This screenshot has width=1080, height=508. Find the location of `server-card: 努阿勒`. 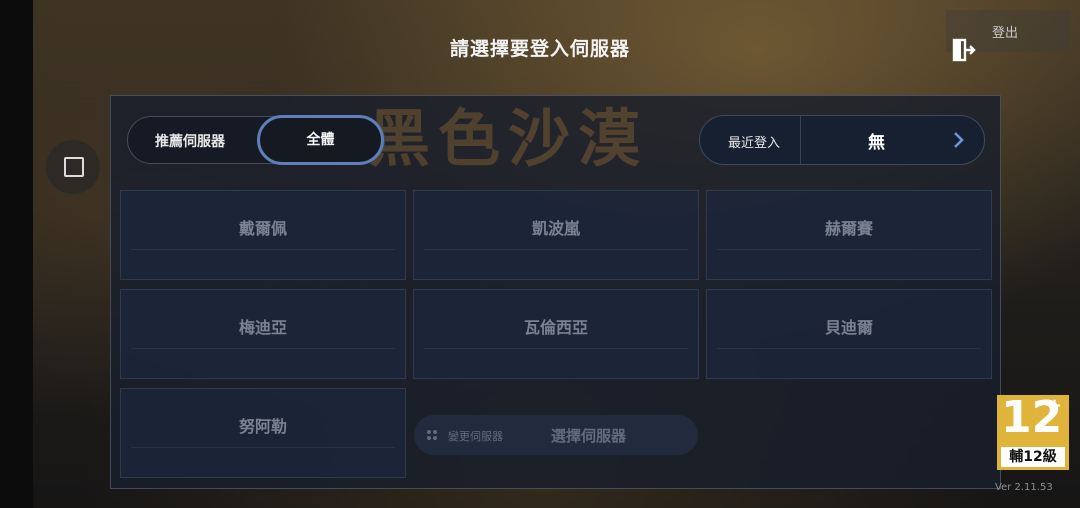

server-card: 努阿勒 is located at coordinates (263, 433).